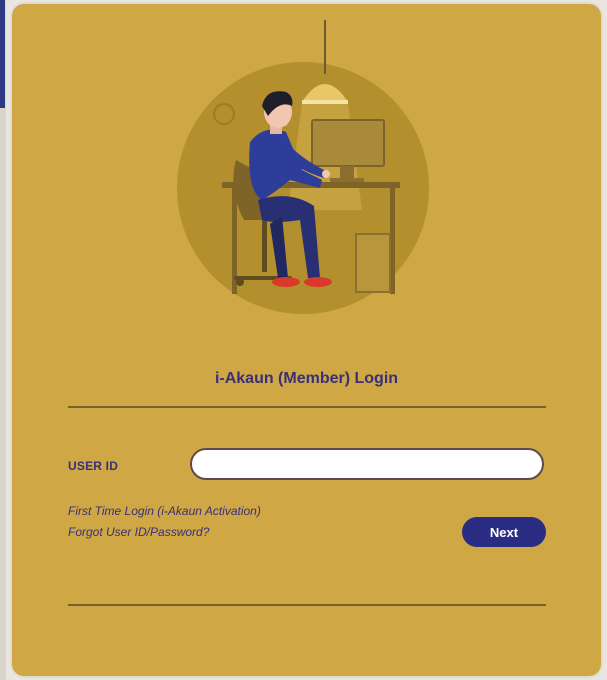  What do you see at coordinates (138, 532) in the screenshot?
I see `forgot-credentials-link: Forgot User ID/Password?` at bounding box center [138, 532].